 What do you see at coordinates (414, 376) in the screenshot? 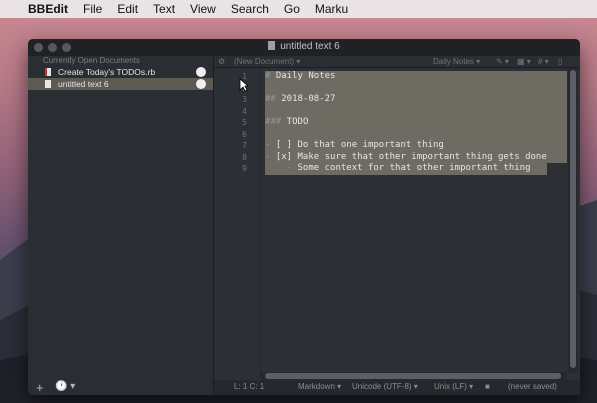
I see `horizontal-scrollbar` at bounding box center [414, 376].